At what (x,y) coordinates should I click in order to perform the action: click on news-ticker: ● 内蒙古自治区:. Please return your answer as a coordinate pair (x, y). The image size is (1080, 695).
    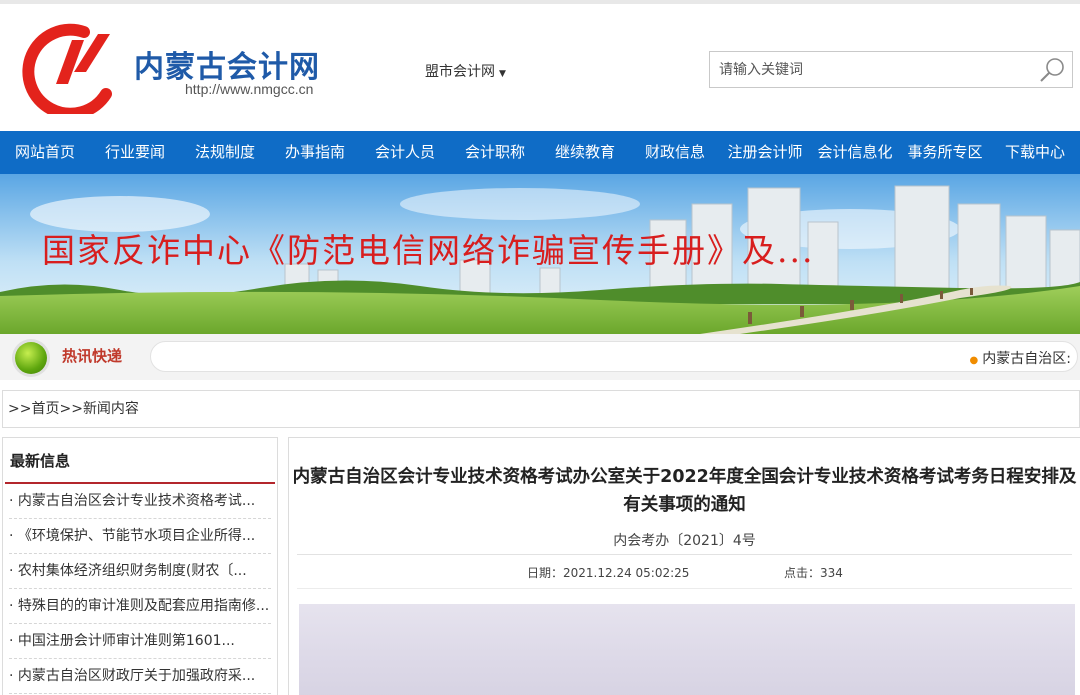
    Looking at the image, I should click on (614, 356).